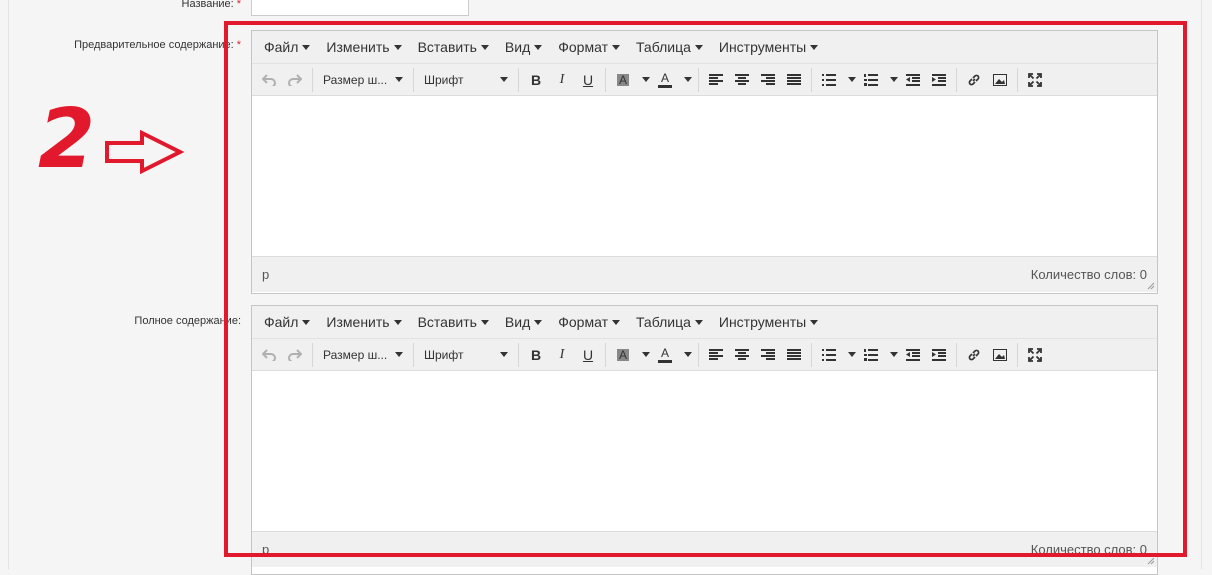 The height and width of the screenshot is (575, 1212). I want to click on full-content-label: Полное содержание:, so click(187, 321).